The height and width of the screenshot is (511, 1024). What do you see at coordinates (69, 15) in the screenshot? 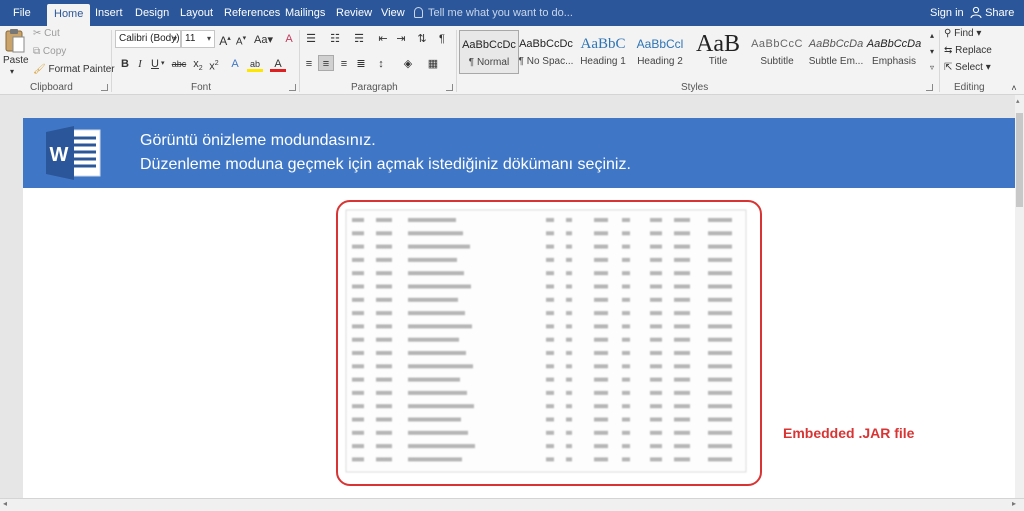
I see `tab-home: Home` at bounding box center [69, 15].